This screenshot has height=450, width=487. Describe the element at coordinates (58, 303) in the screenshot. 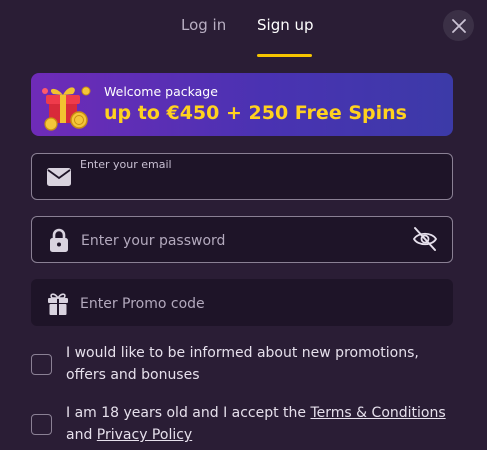

I see `gift-icon` at that location.